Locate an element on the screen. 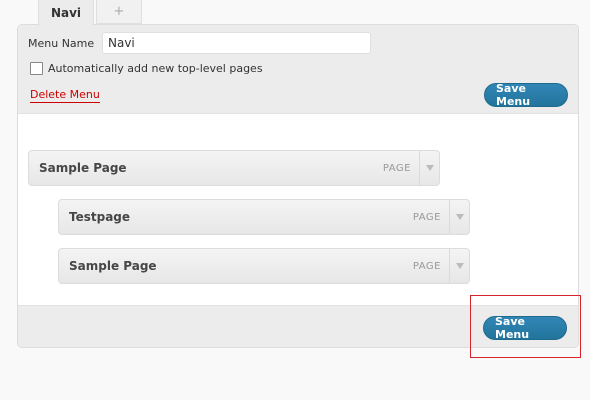  tab-navi: Navi is located at coordinates (66, 13).